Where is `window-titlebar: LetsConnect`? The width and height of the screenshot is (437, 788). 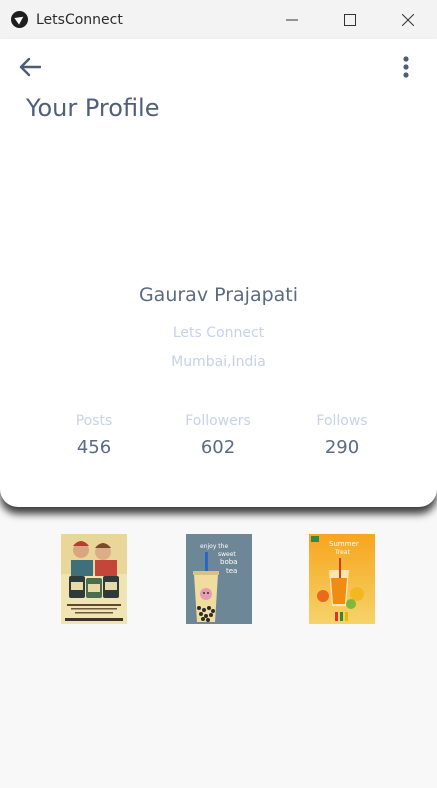
window-titlebar: LetsConnect is located at coordinates (218, 19).